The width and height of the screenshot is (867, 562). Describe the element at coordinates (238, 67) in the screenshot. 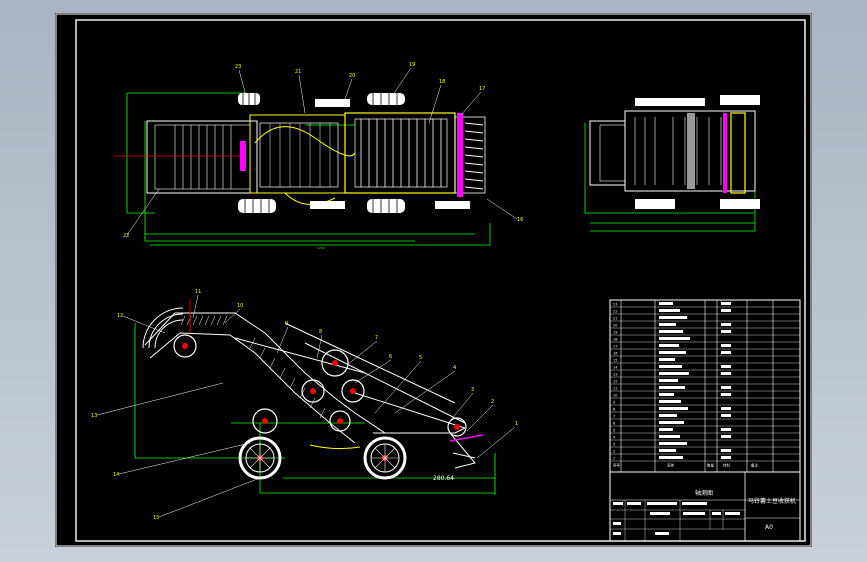

I see `top-label-23: 23` at that location.